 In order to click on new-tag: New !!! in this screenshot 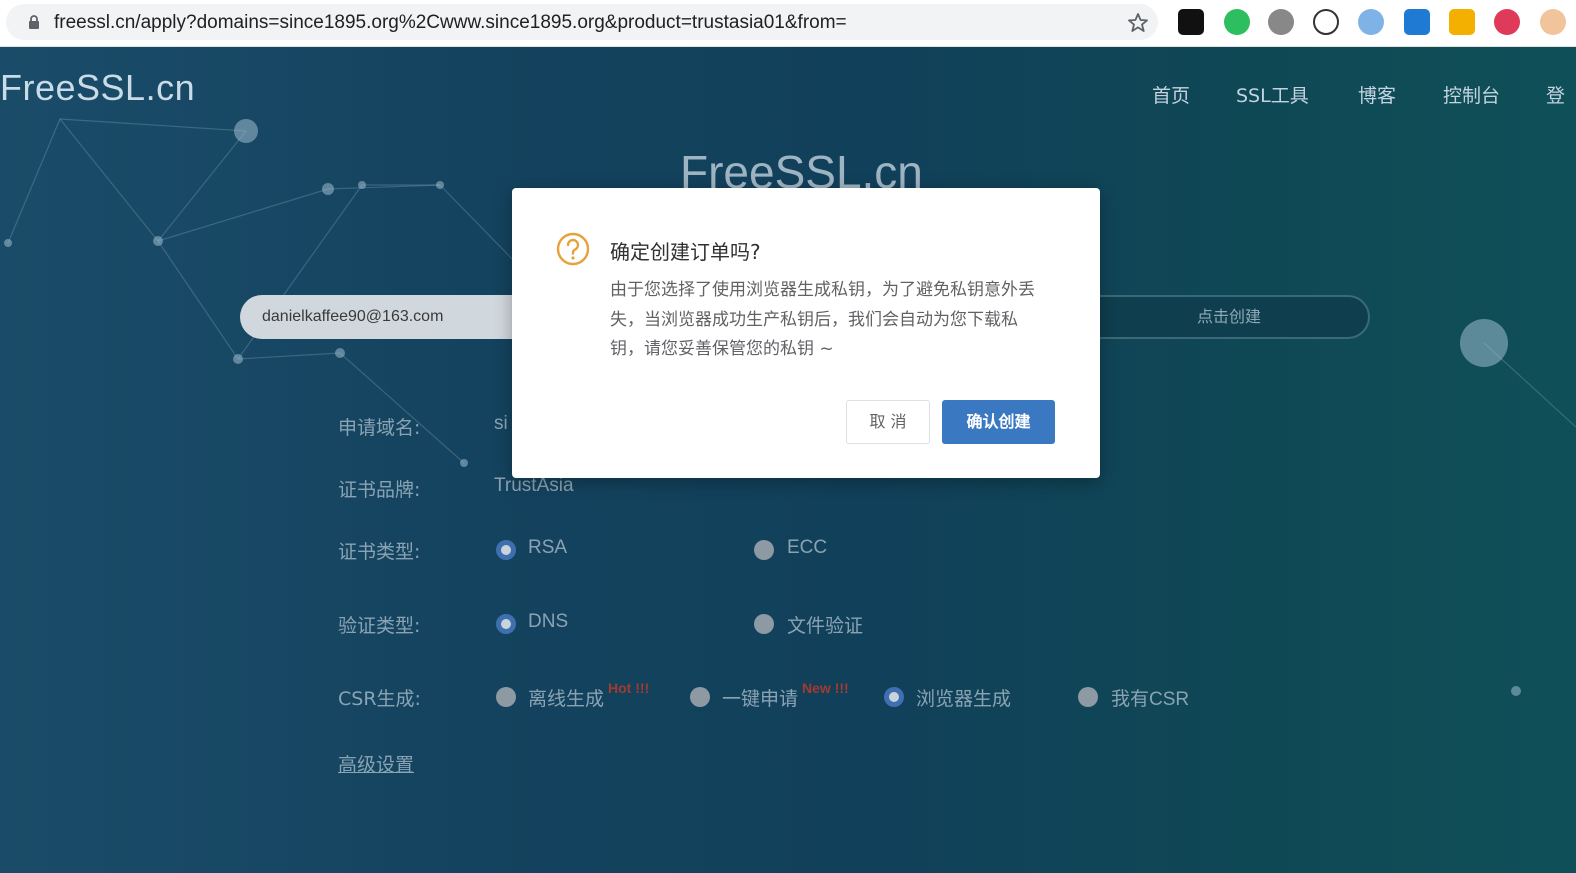, I will do `click(825, 688)`.